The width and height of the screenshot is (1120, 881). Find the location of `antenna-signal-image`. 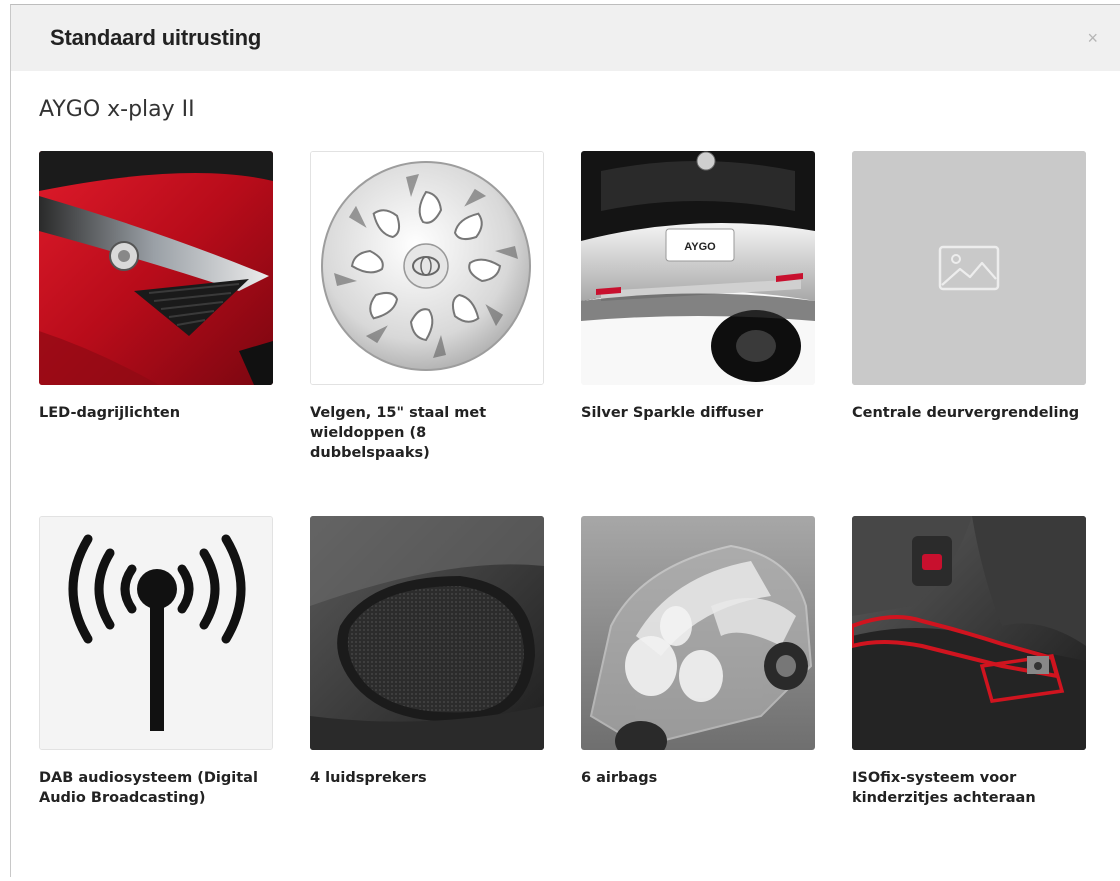

antenna-signal-image is located at coordinates (156, 633).